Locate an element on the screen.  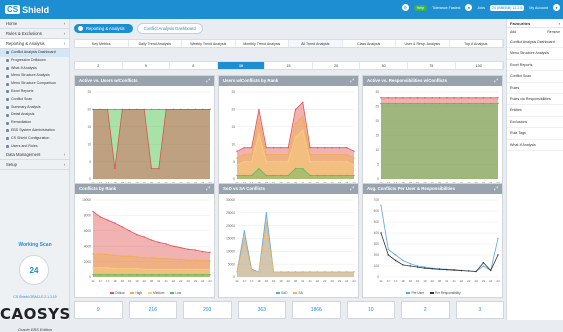
metric-tab: All Trend Analysis is located at coordinates (316, 43).